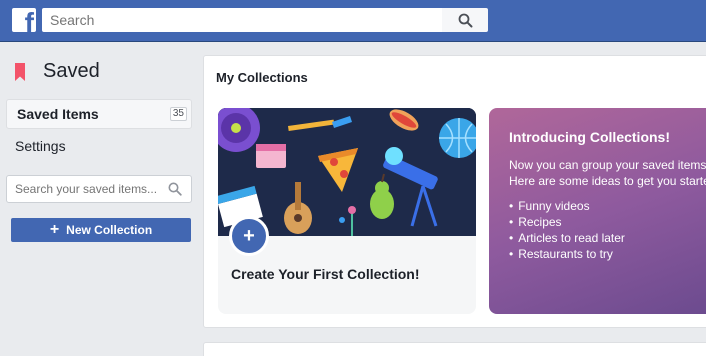 The width and height of the screenshot is (706, 356). What do you see at coordinates (29, 20) in the screenshot?
I see `logo-letter: f` at bounding box center [29, 20].